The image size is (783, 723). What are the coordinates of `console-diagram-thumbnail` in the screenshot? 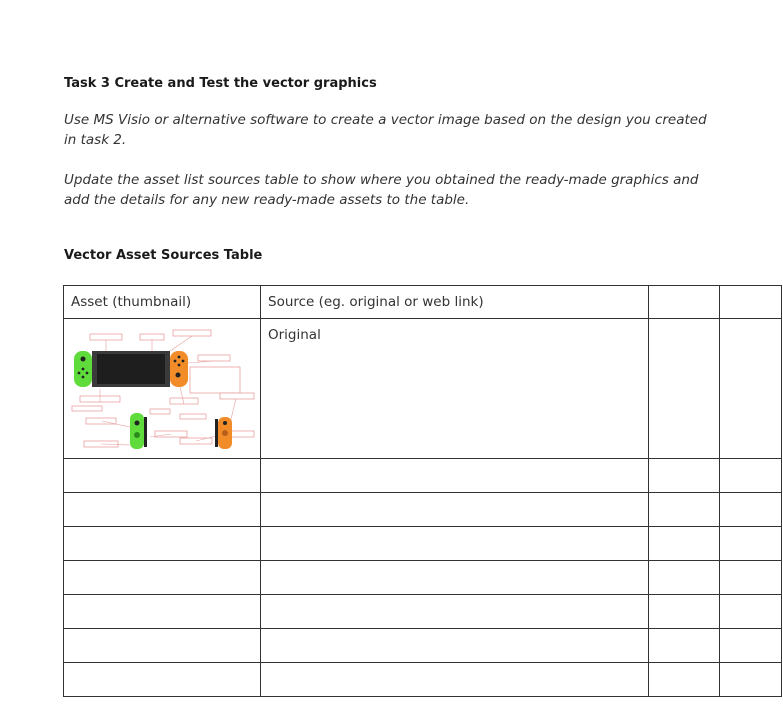 It's located at (163, 389).